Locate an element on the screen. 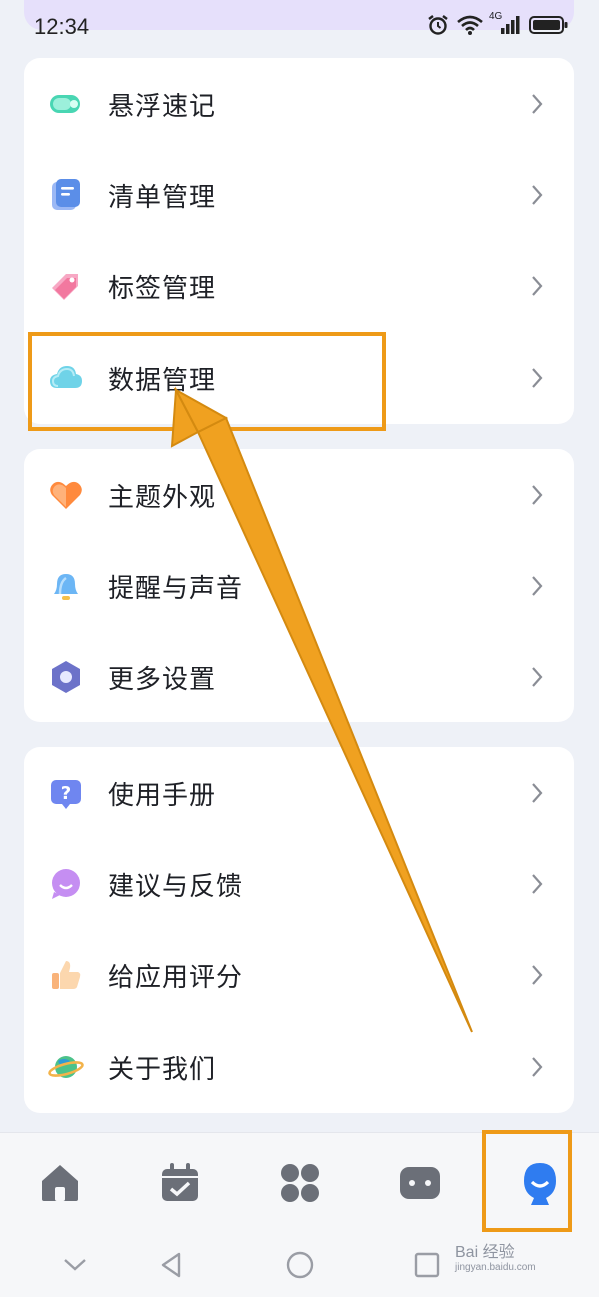 The image size is (599, 1297). menu-item-label: 使用手册 is located at coordinates (162, 795).